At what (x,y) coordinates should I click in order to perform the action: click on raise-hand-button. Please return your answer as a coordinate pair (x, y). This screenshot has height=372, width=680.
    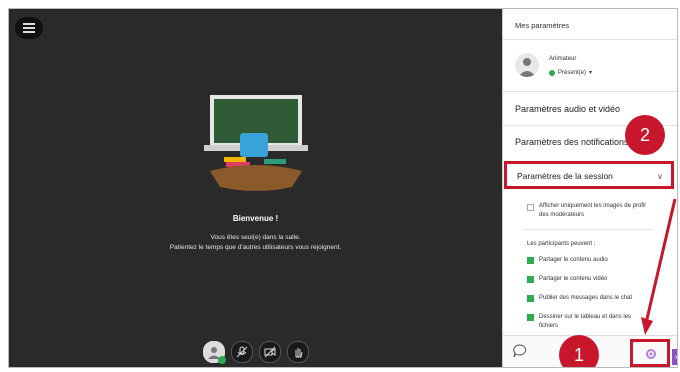
    Looking at the image, I should click on (298, 352).